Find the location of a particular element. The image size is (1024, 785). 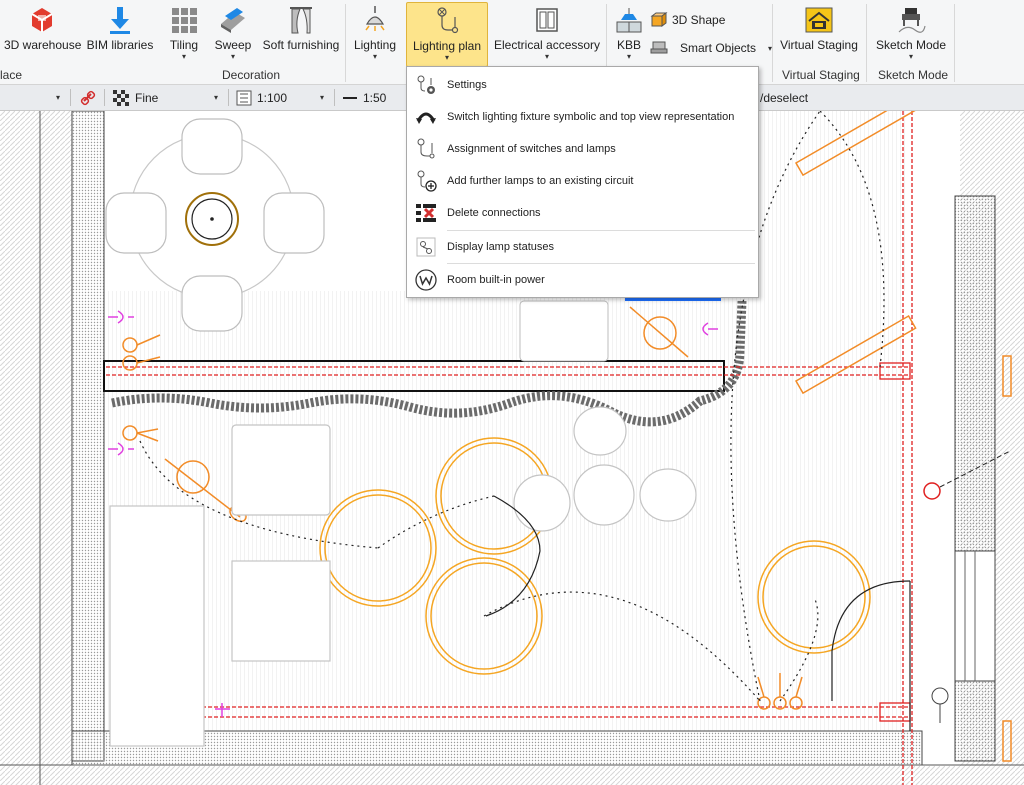

group-label-place: lace is located at coordinates (11, 75).